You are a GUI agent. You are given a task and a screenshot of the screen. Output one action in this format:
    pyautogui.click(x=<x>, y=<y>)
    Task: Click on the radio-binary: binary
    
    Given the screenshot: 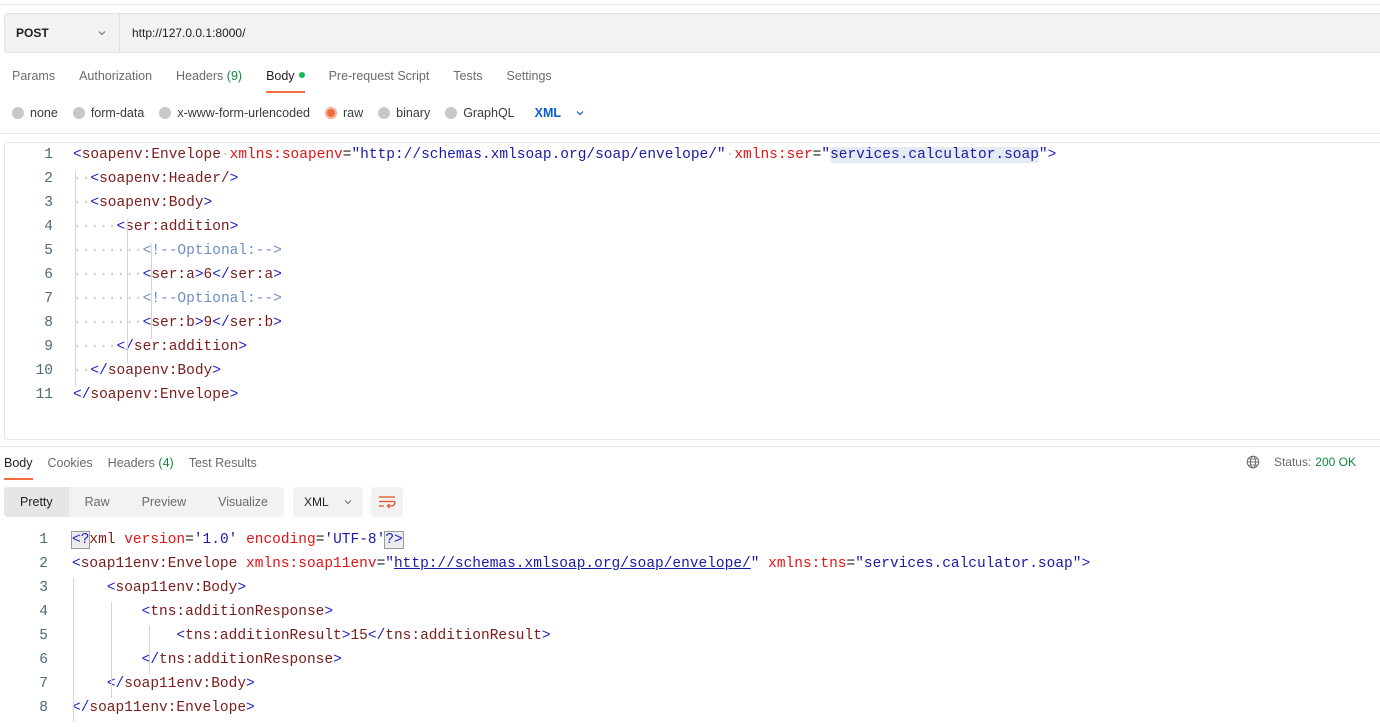 What is the action you would take?
    pyautogui.click(x=404, y=113)
    